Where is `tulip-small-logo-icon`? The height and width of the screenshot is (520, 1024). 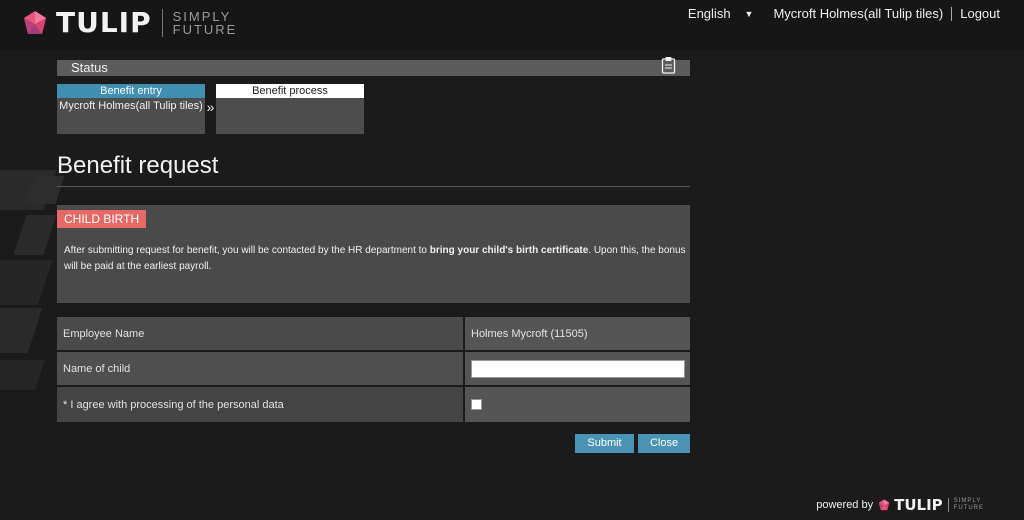 tulip-small-logo-icon is located at coordinates (884, 505).